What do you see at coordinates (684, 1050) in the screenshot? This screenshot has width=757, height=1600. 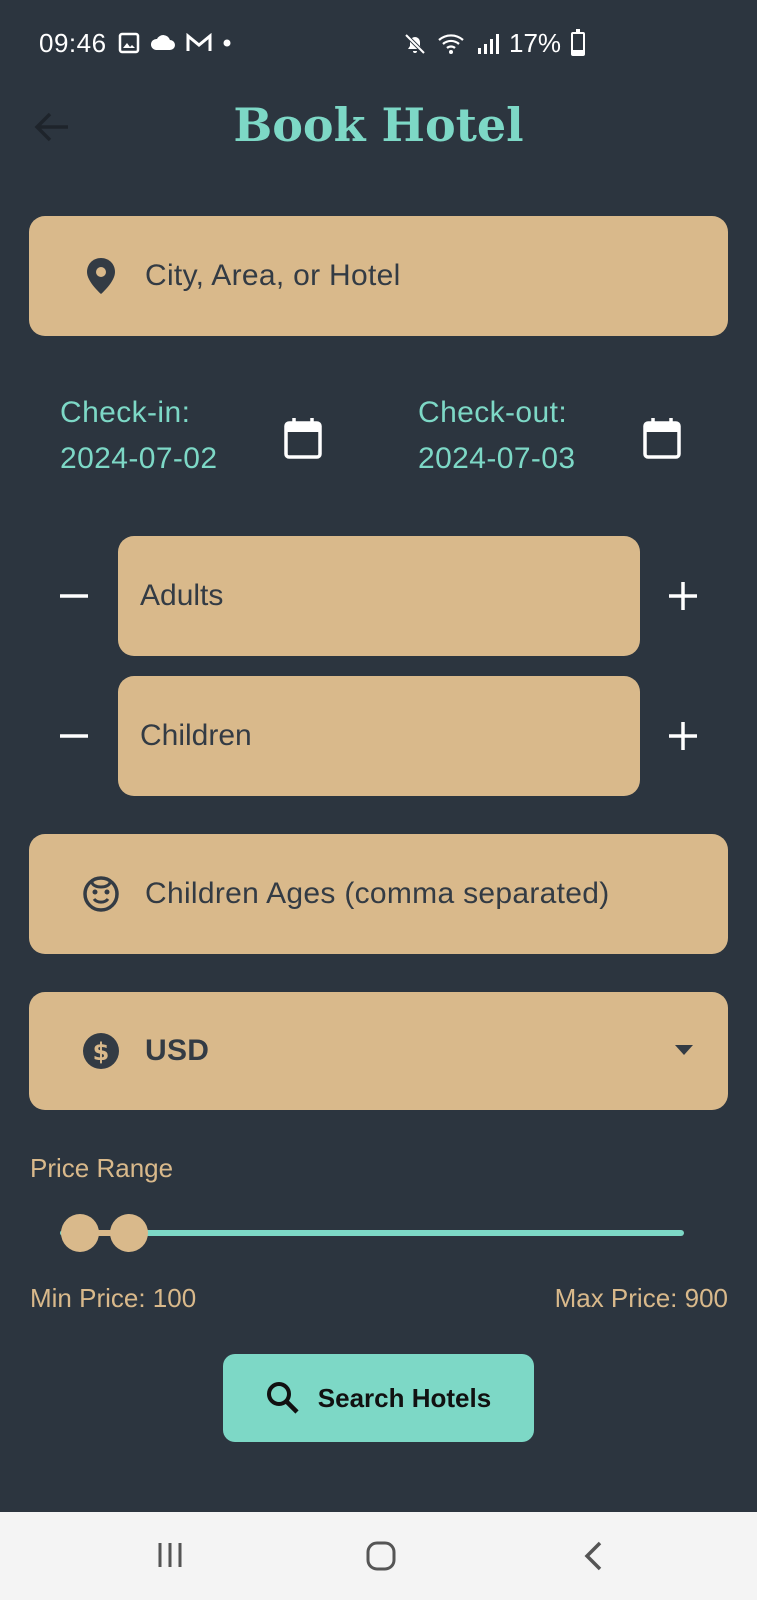 I see `dropdown-arrow-icon` at bounding box center [684, 1050].